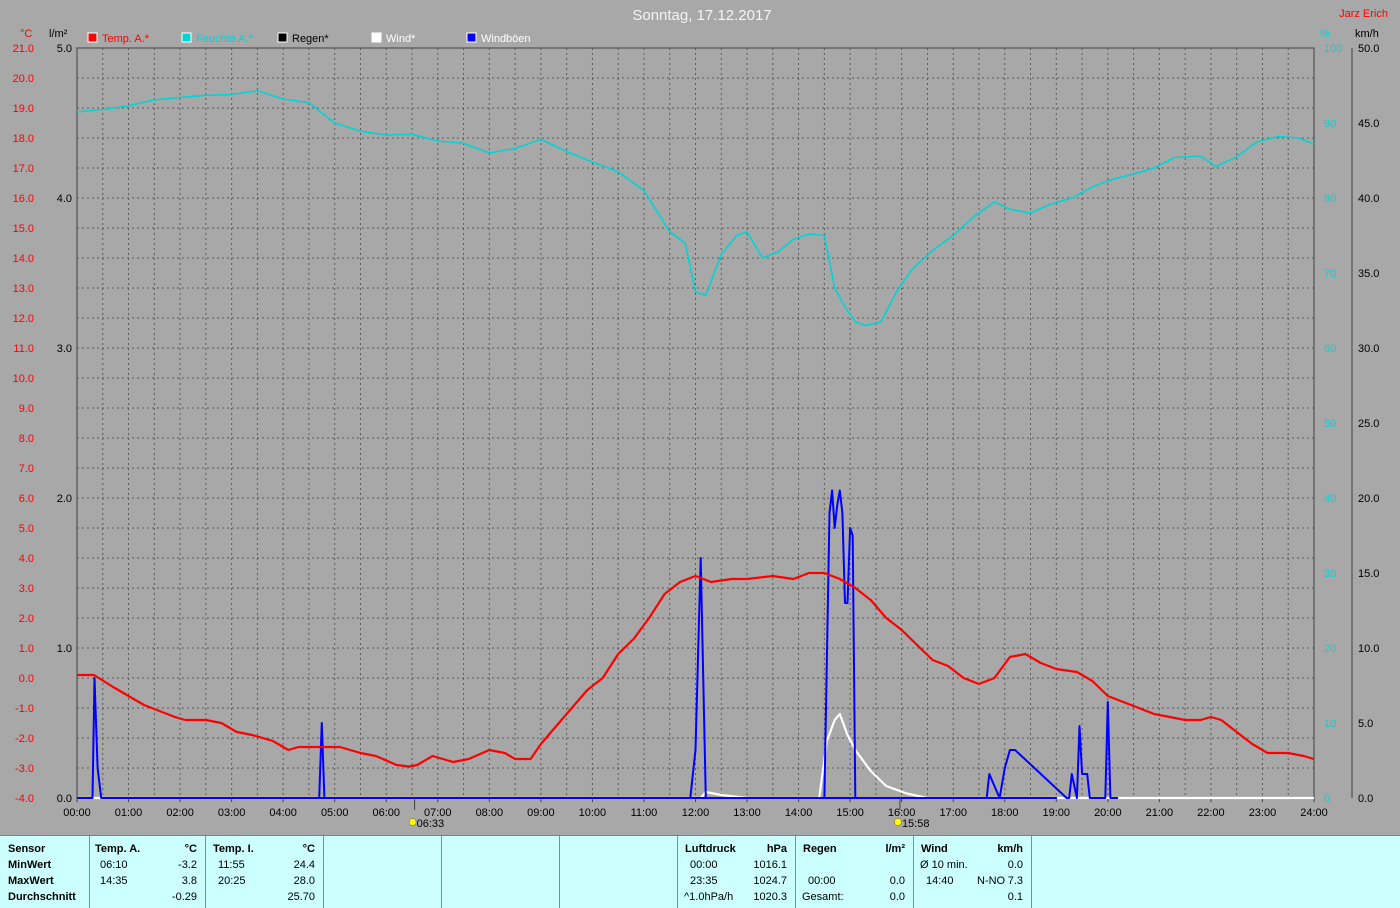 The image size is (1400, 908). Describe the element at coordinates (64, 499) in the screenshot. I see `rain-tick-label: 2.0` at that location.